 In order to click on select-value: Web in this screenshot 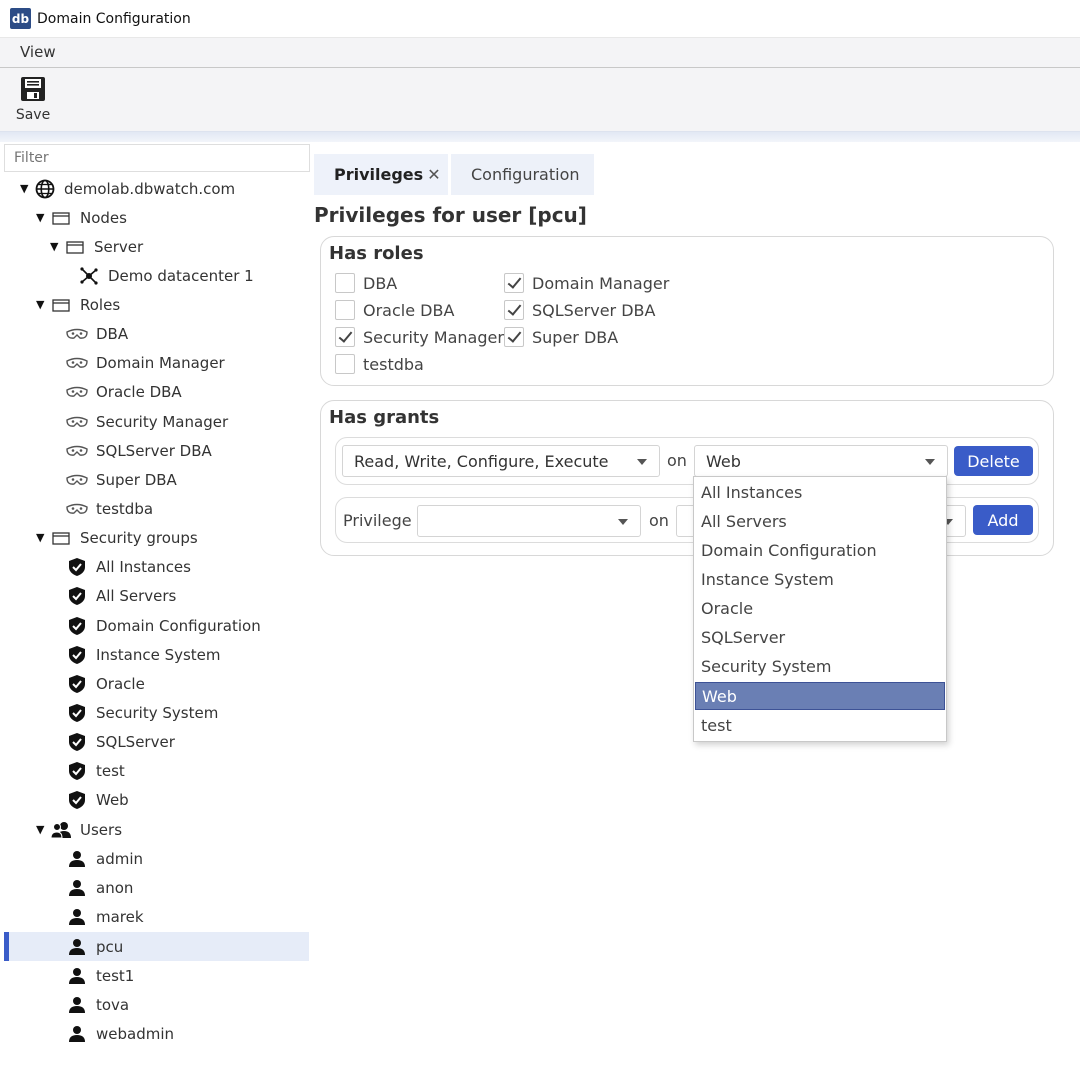, I will do `click(723, 461)`.